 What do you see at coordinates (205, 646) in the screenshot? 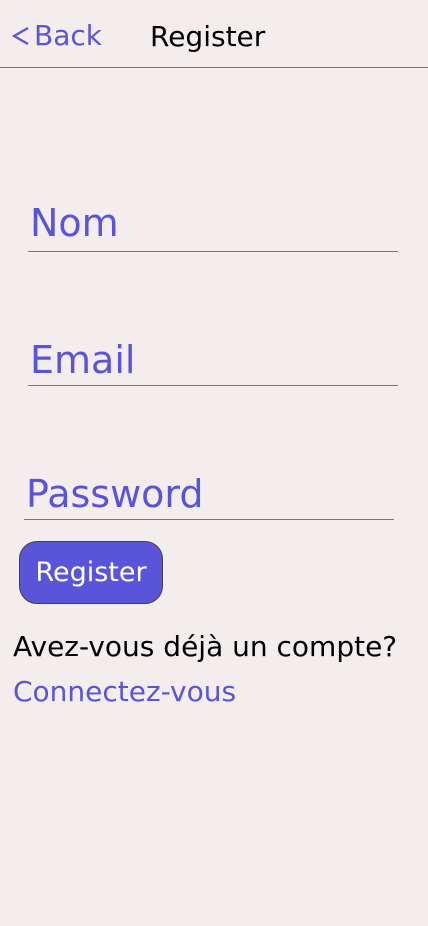
I see `account-question: Avez-vous déjà un compte?` at bounding box center [205, 646].